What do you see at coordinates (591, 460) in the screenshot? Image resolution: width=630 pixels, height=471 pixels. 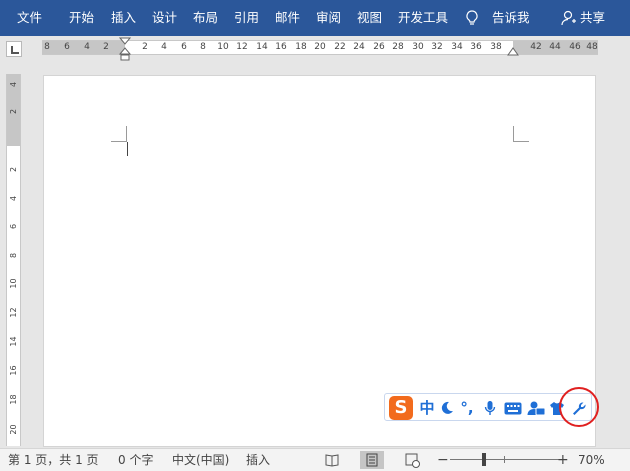 I see `zoom-level: 70%` at bounding box center [591, 460].